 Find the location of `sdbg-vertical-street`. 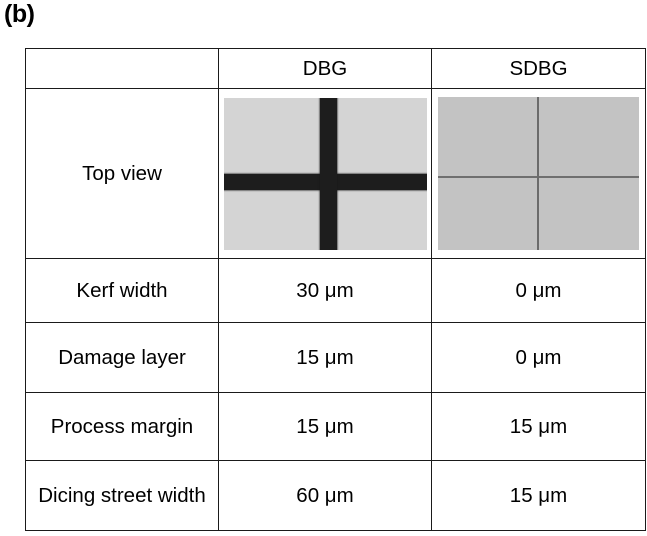

sdbg-vertical-street is located at coordinates (538, 173).